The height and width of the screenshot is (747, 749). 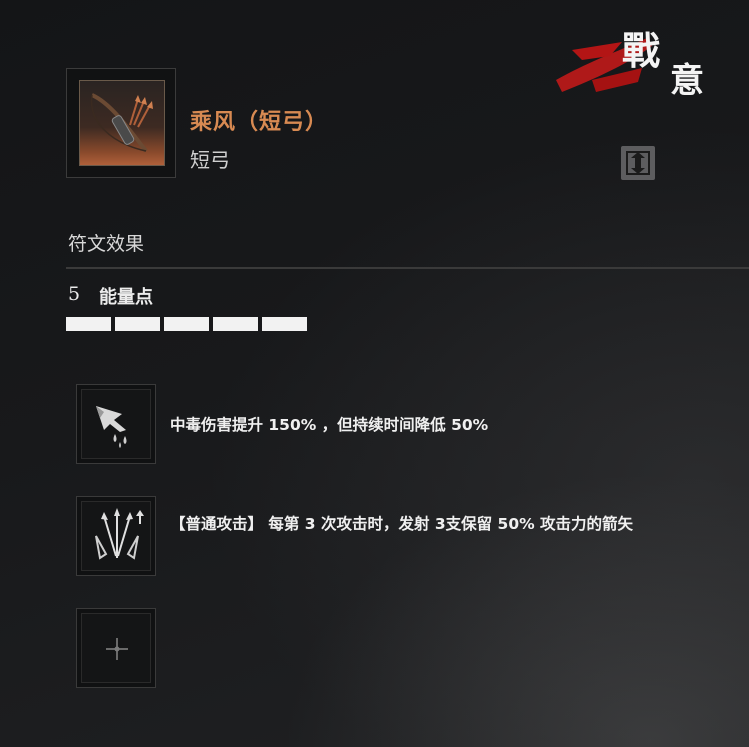 What do you see at coordinates (74, 294) in the screenshot?
I see `energy-points-value: 5` at bounding box center [74, 294].